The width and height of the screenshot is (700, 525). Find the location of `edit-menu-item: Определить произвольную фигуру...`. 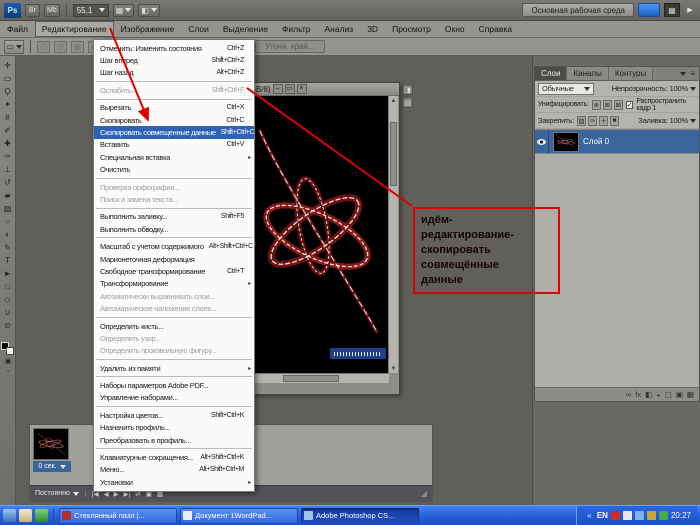

edit-menu-item: Определить произвольную фигуру... is located at coordinates (174, 351).